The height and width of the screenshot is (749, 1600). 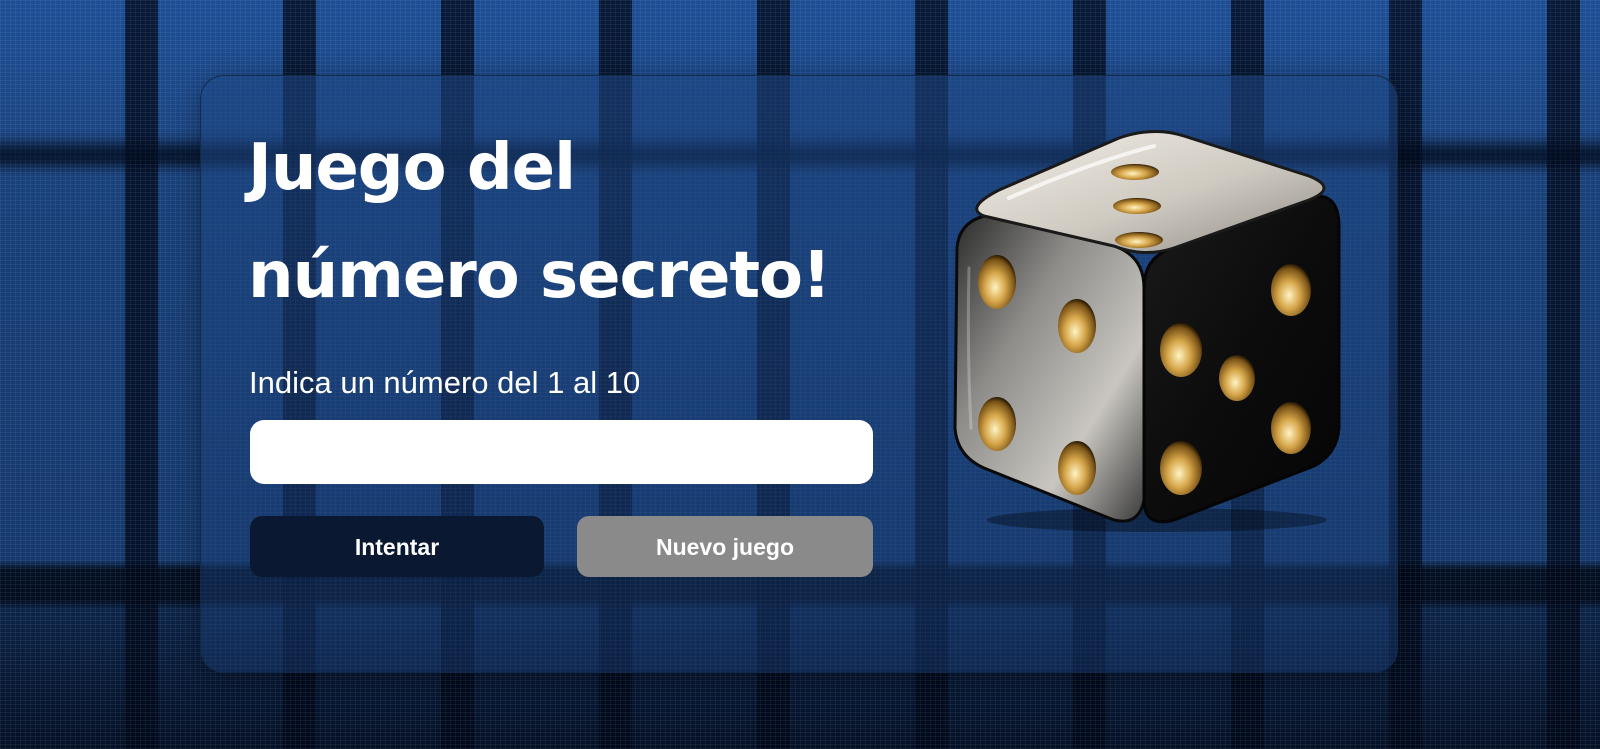 What do you see at coordinates (539, 276) in the screenshot?
I see `title-line-2: número secreto!` at bounding box center [539, 276].